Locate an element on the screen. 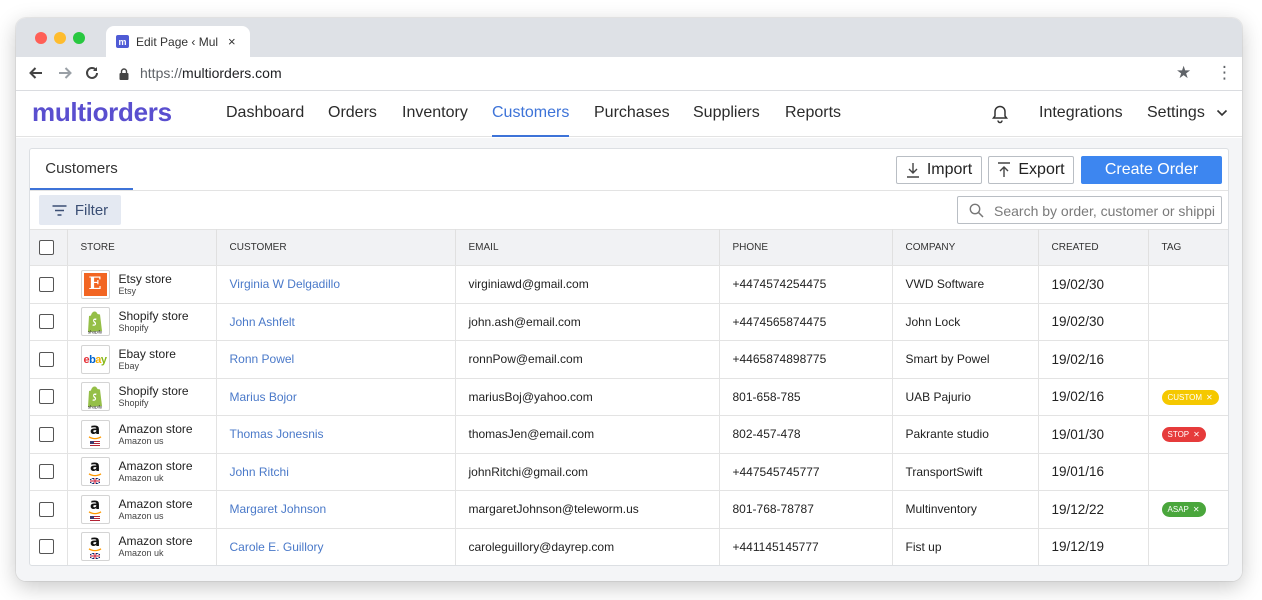 The image size is (1262, 600). back-arrow-icon is located at coordinates (36, 73).